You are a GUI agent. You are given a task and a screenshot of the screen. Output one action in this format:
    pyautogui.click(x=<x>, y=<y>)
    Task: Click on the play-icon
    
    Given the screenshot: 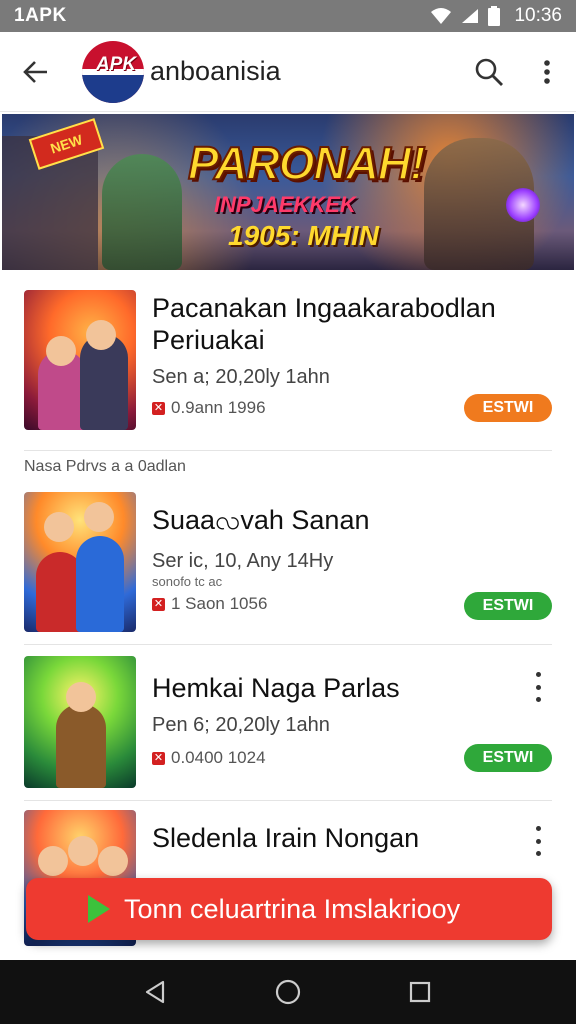 What is the action you would take?
    pyautogui.click(x=99, y=909)
    